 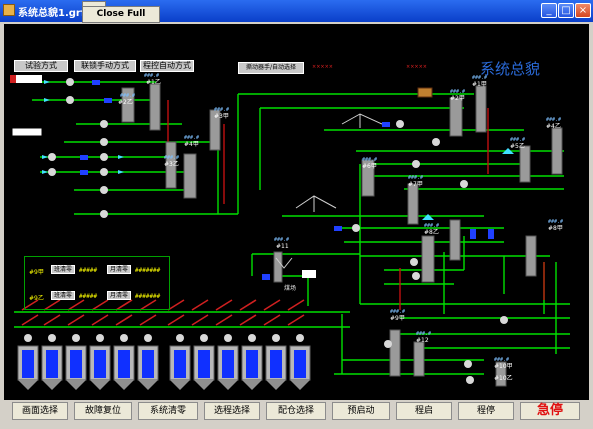 What do you see at coordinates (9, 10) in the screenshot?
I see `app-icon` at bounding box center [9, 10].